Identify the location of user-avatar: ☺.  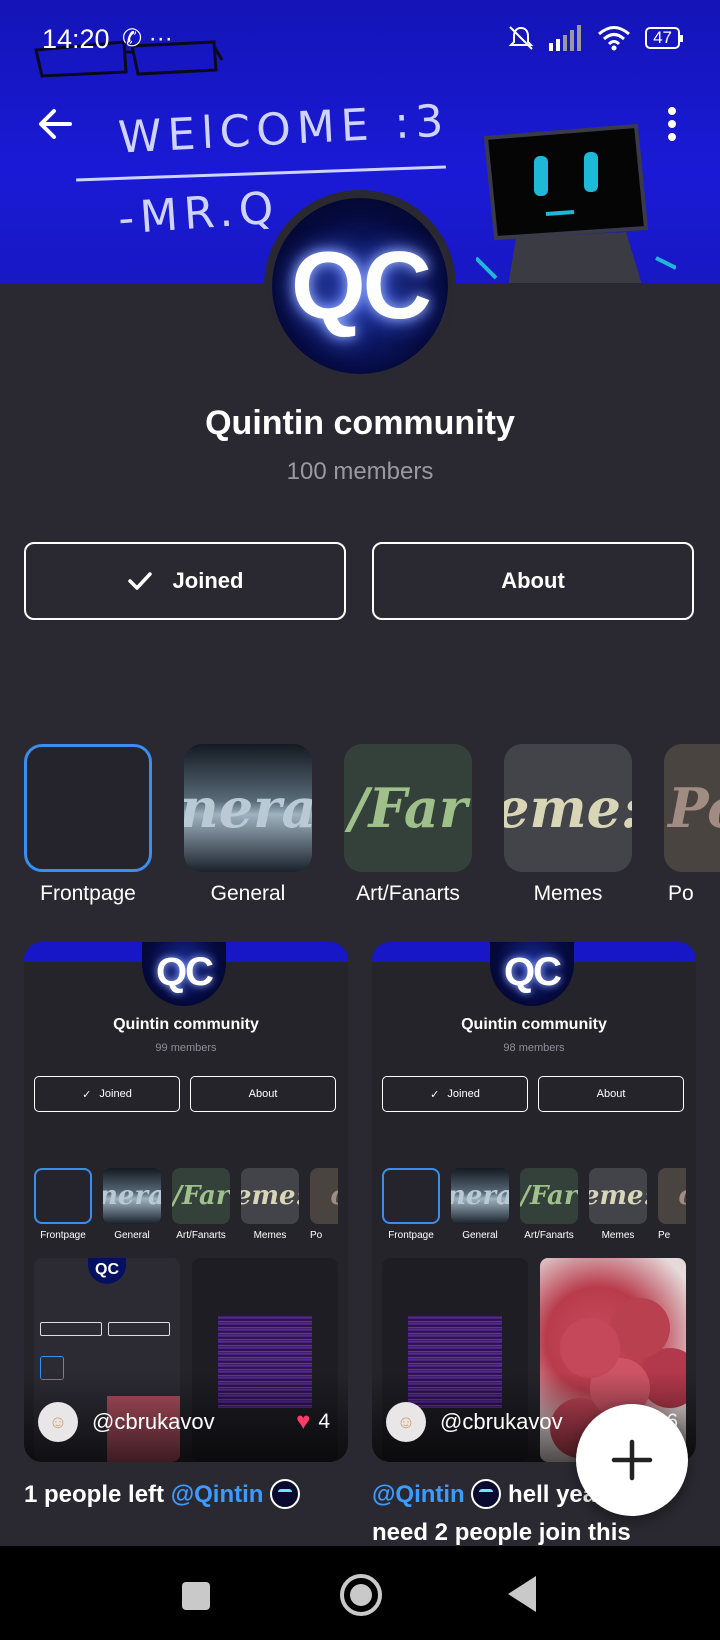
(406, 1422).